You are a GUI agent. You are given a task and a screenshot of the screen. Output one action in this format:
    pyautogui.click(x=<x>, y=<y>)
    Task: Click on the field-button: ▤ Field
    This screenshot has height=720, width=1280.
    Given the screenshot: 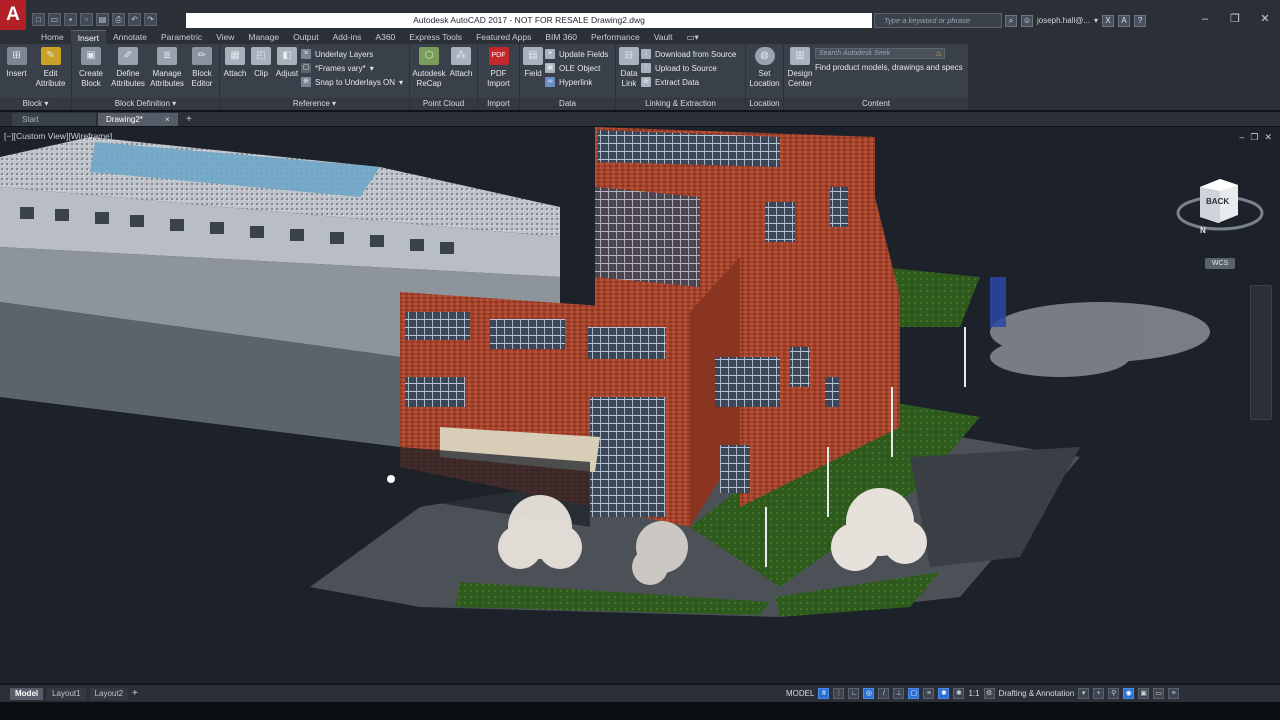 What is the action you would take?
    pyautogui.click(x=533, y=72)
    